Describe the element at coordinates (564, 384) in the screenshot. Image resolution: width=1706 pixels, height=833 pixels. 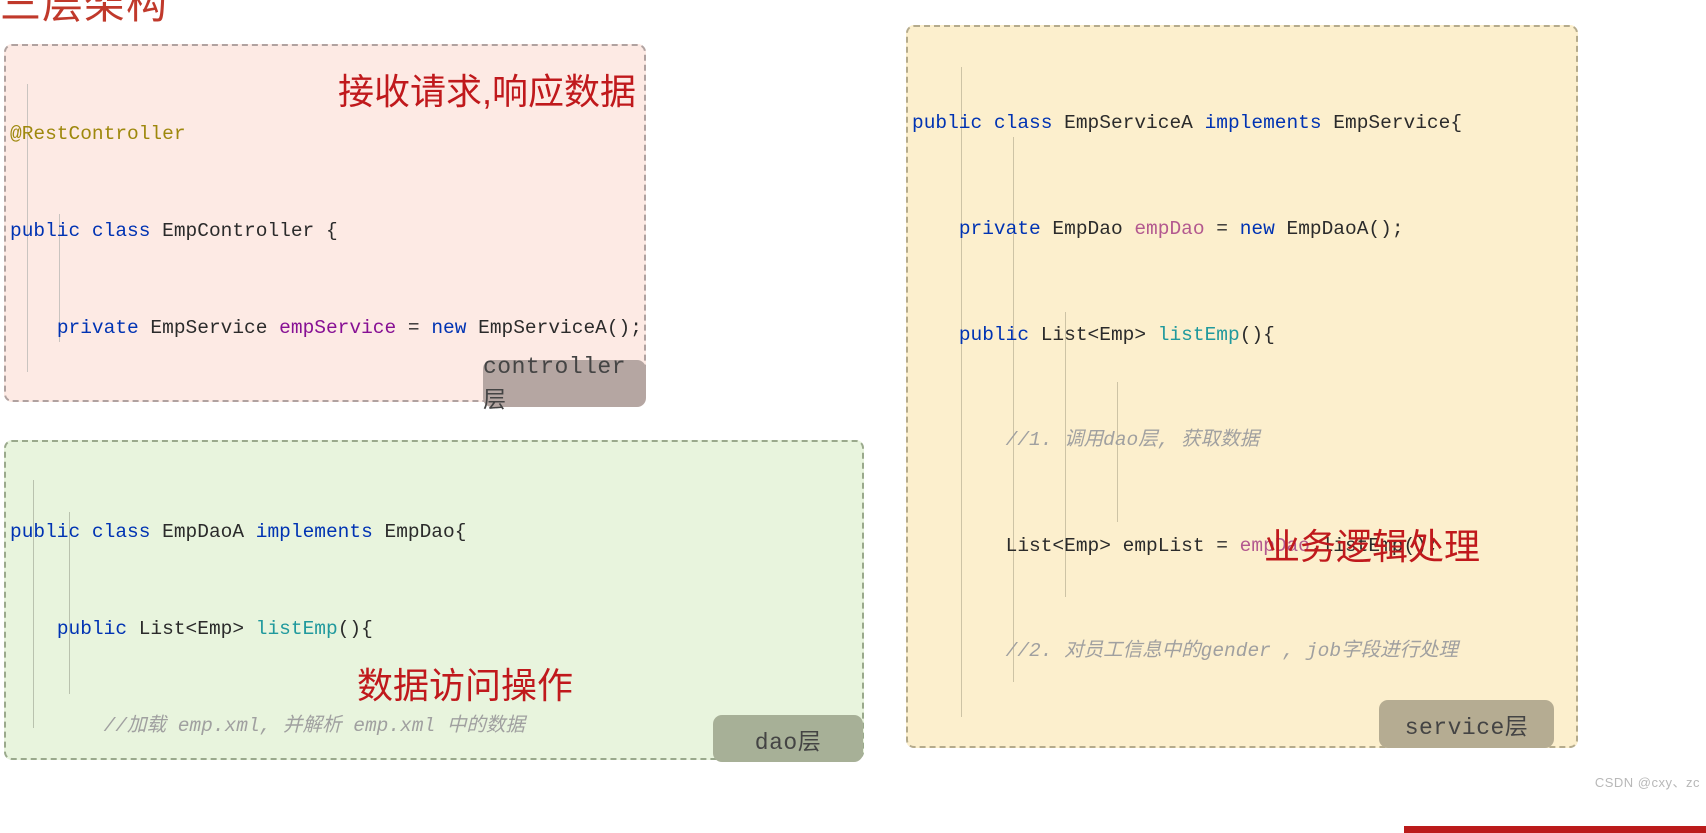
I see `controller-layer-badge: controller层` at that location.